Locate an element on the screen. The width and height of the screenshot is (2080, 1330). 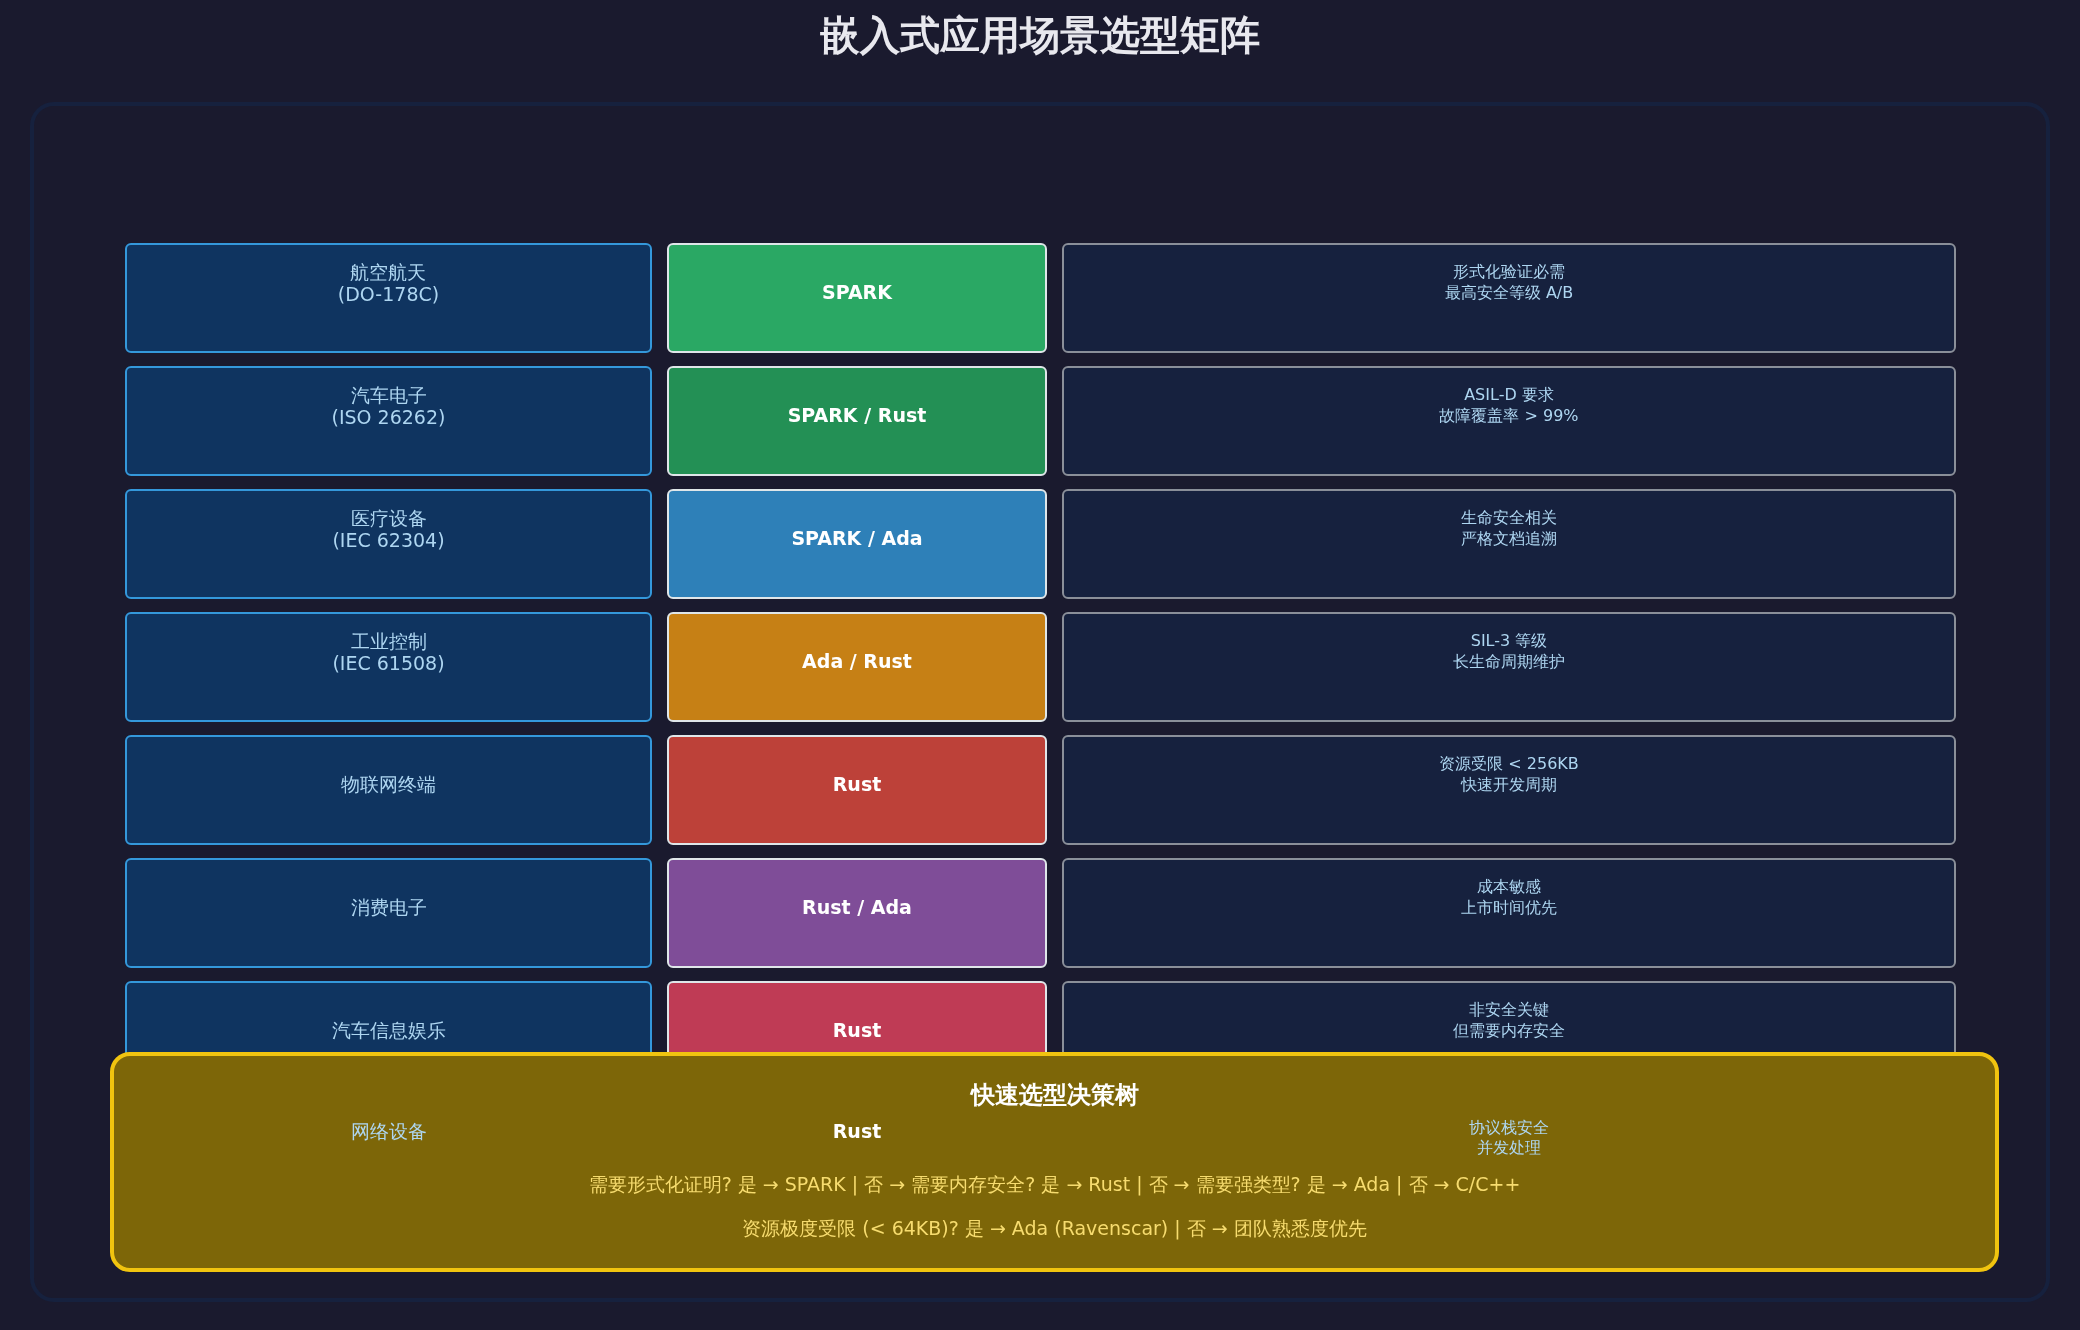
scenario-label: 医疗设备 (IEC 62304) is located at coordinates (388, 544).